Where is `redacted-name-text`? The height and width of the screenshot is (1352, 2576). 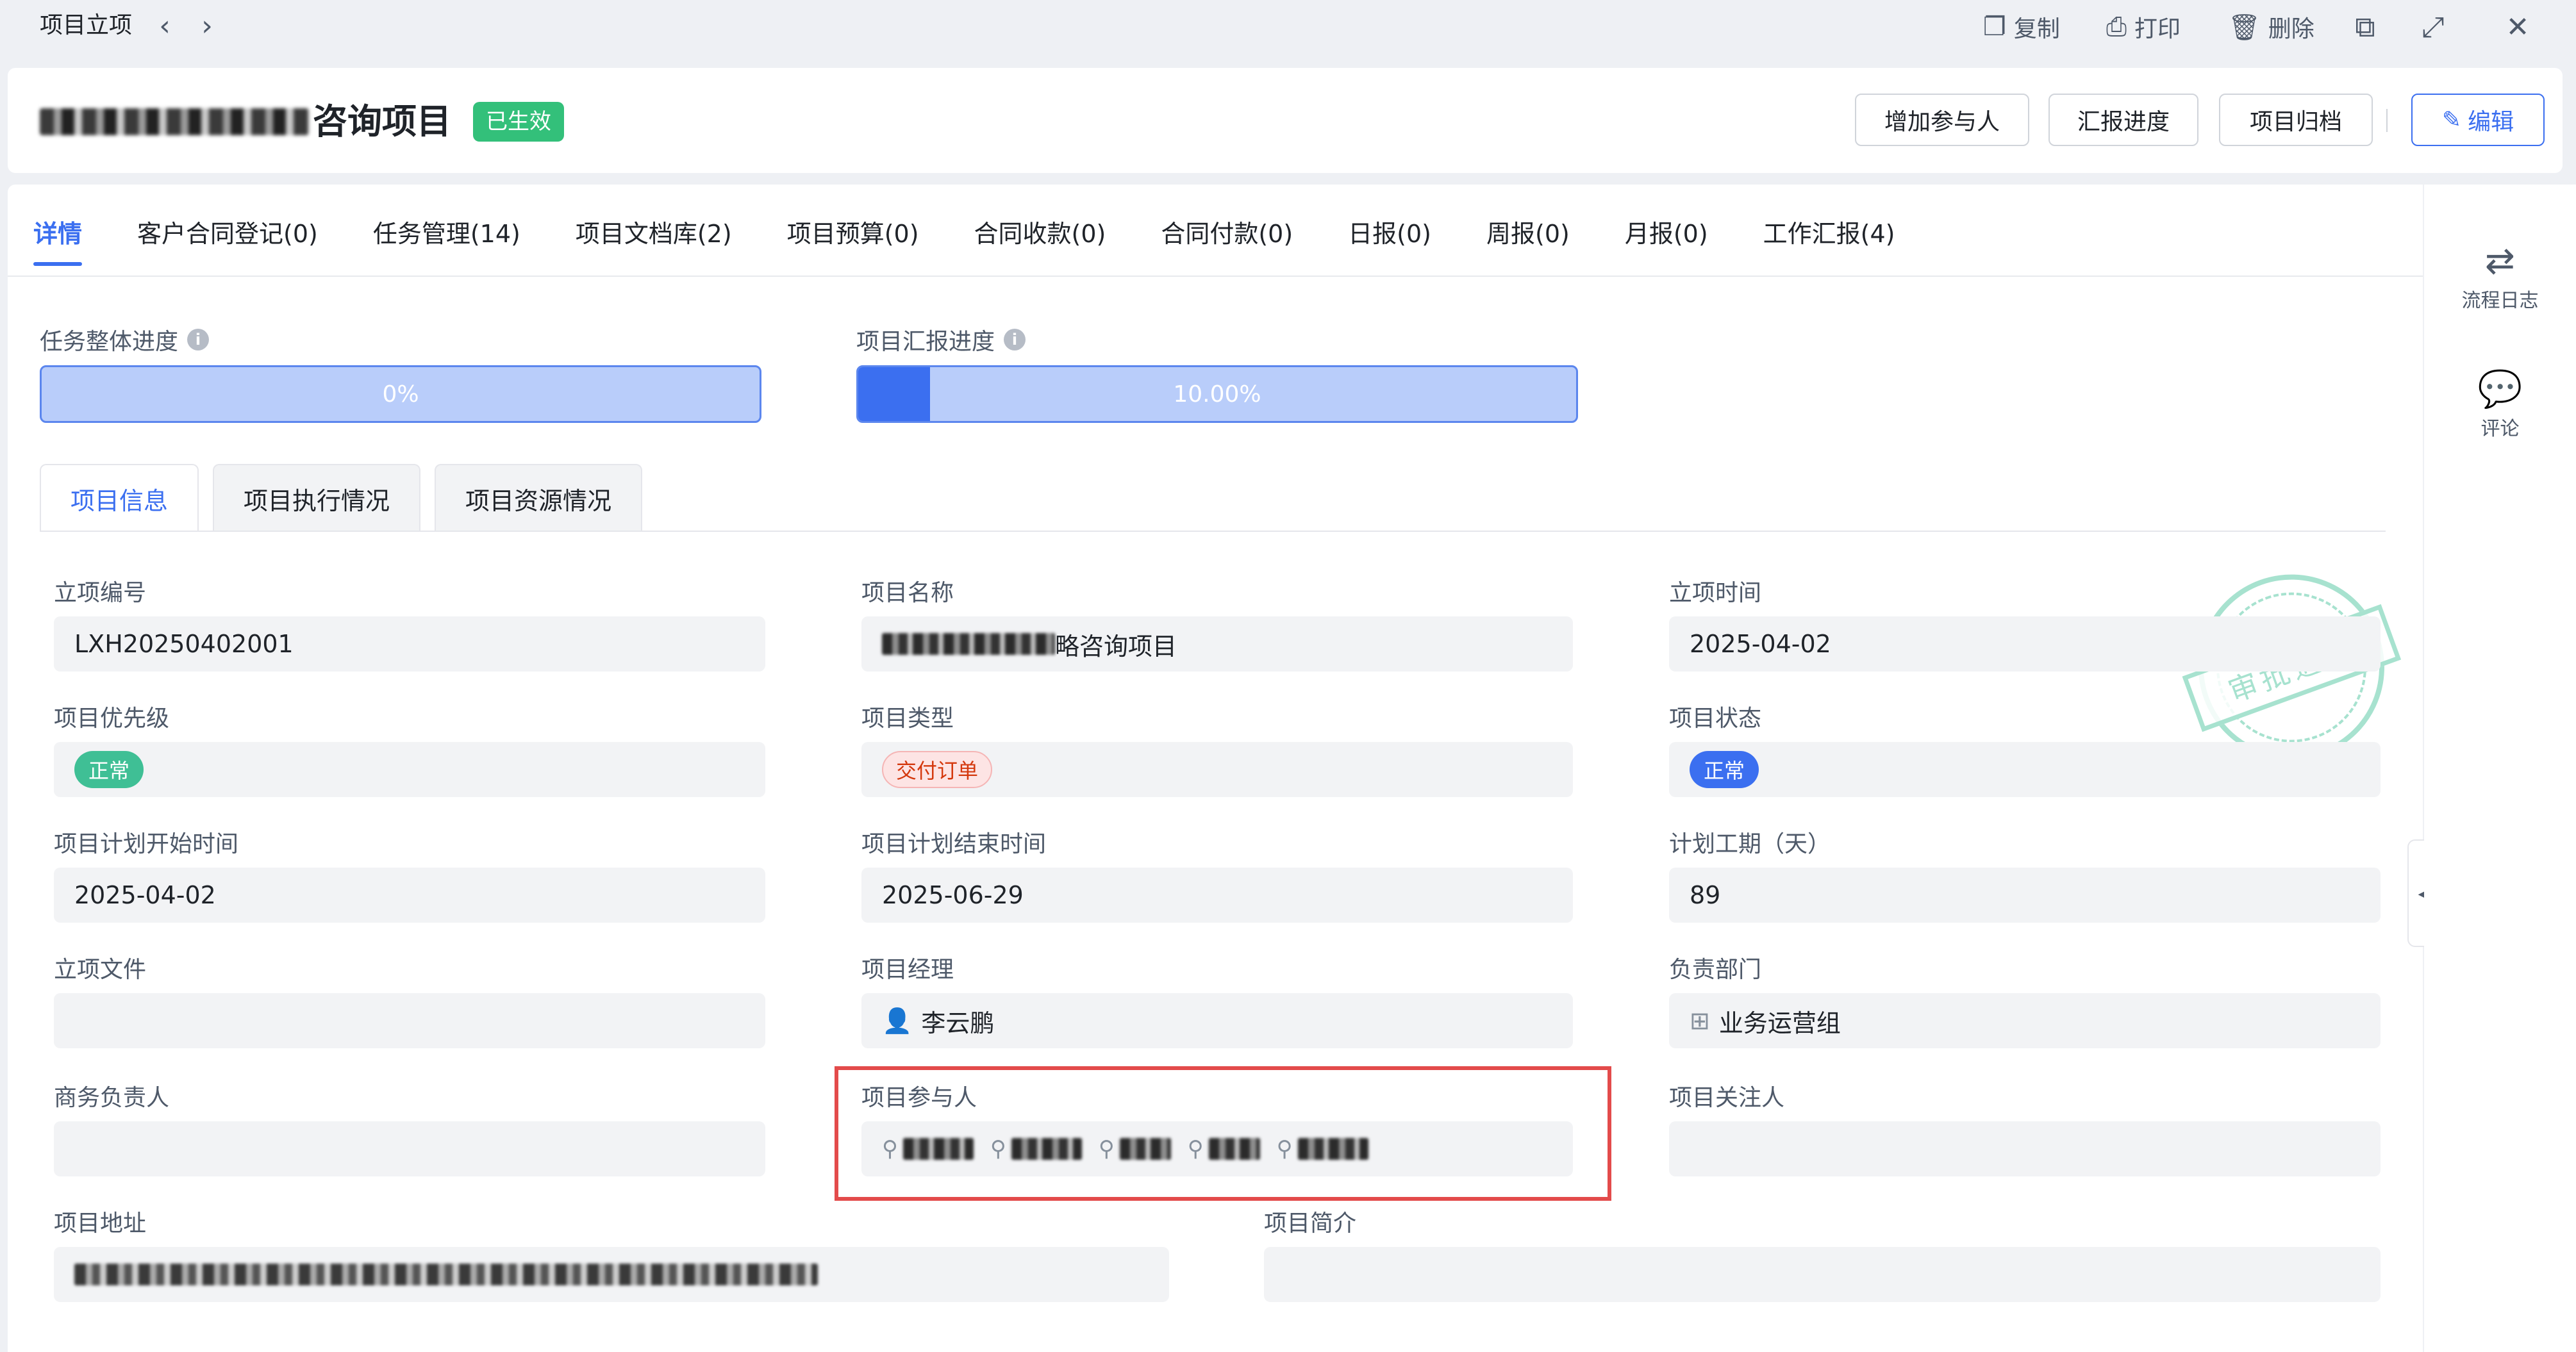 redacted-name-text is located at coordinates (968, 644).